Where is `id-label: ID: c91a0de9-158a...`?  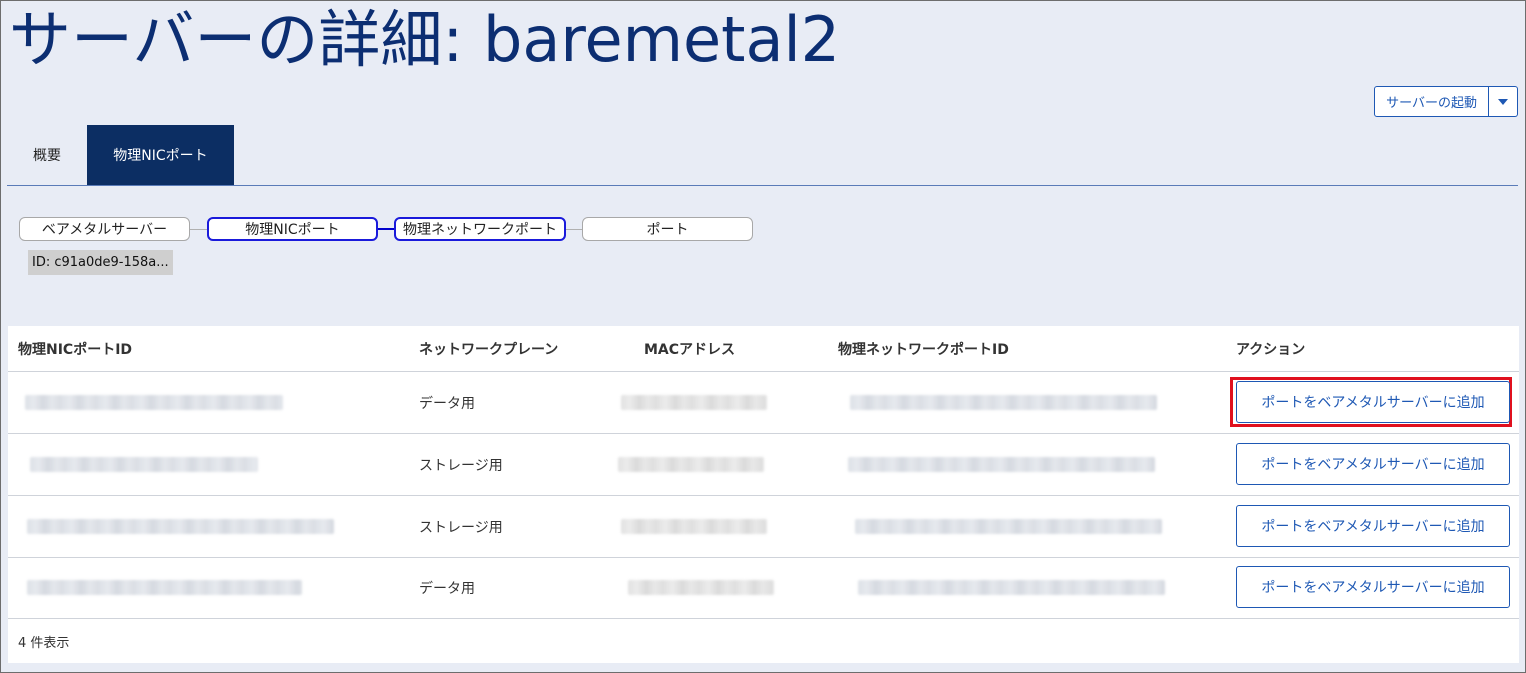 id-label: ID: c91a0de9-158a... is located at coordinates (100, 262).